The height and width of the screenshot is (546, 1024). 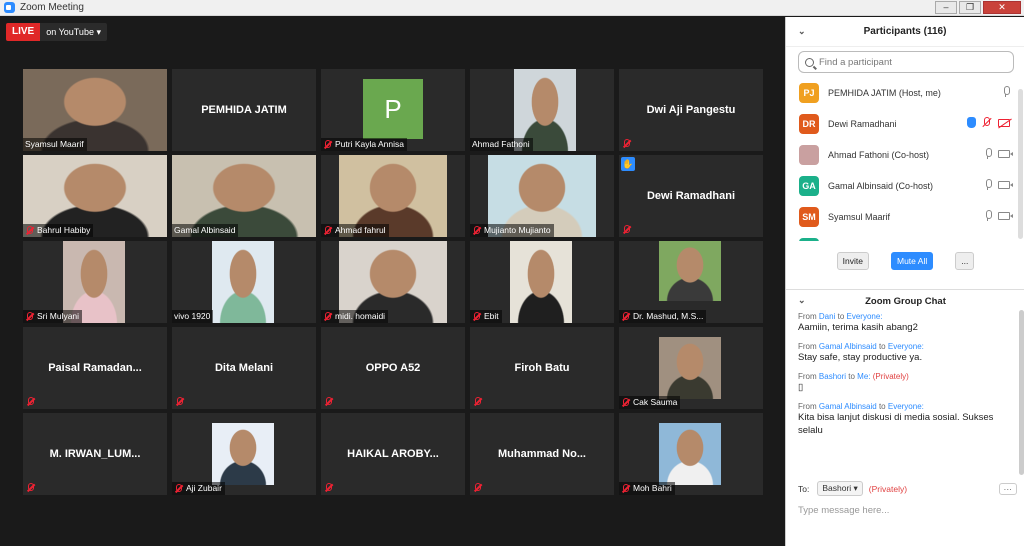 What do you see at coordinates (55, 144) in the screenshot?
I see `tile-name-label: Syamsul Maarif` at bounding box center [55, 144].